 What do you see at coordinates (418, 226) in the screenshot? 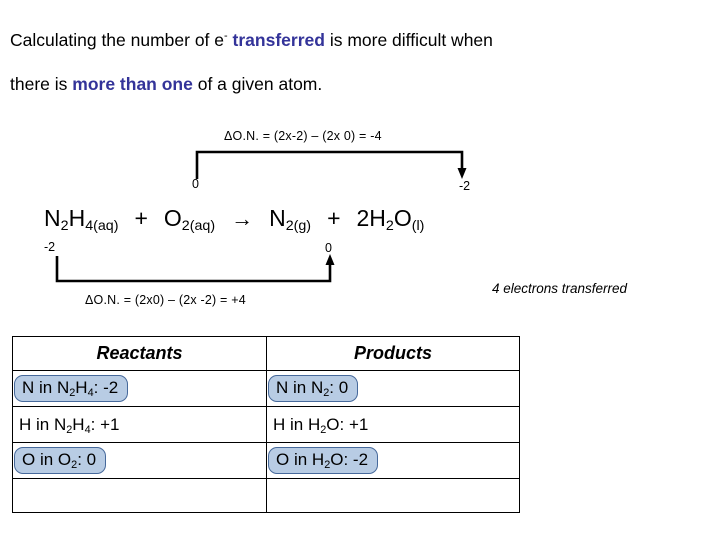
I see `product2-state: (l)` at bounding box center [418, 226].